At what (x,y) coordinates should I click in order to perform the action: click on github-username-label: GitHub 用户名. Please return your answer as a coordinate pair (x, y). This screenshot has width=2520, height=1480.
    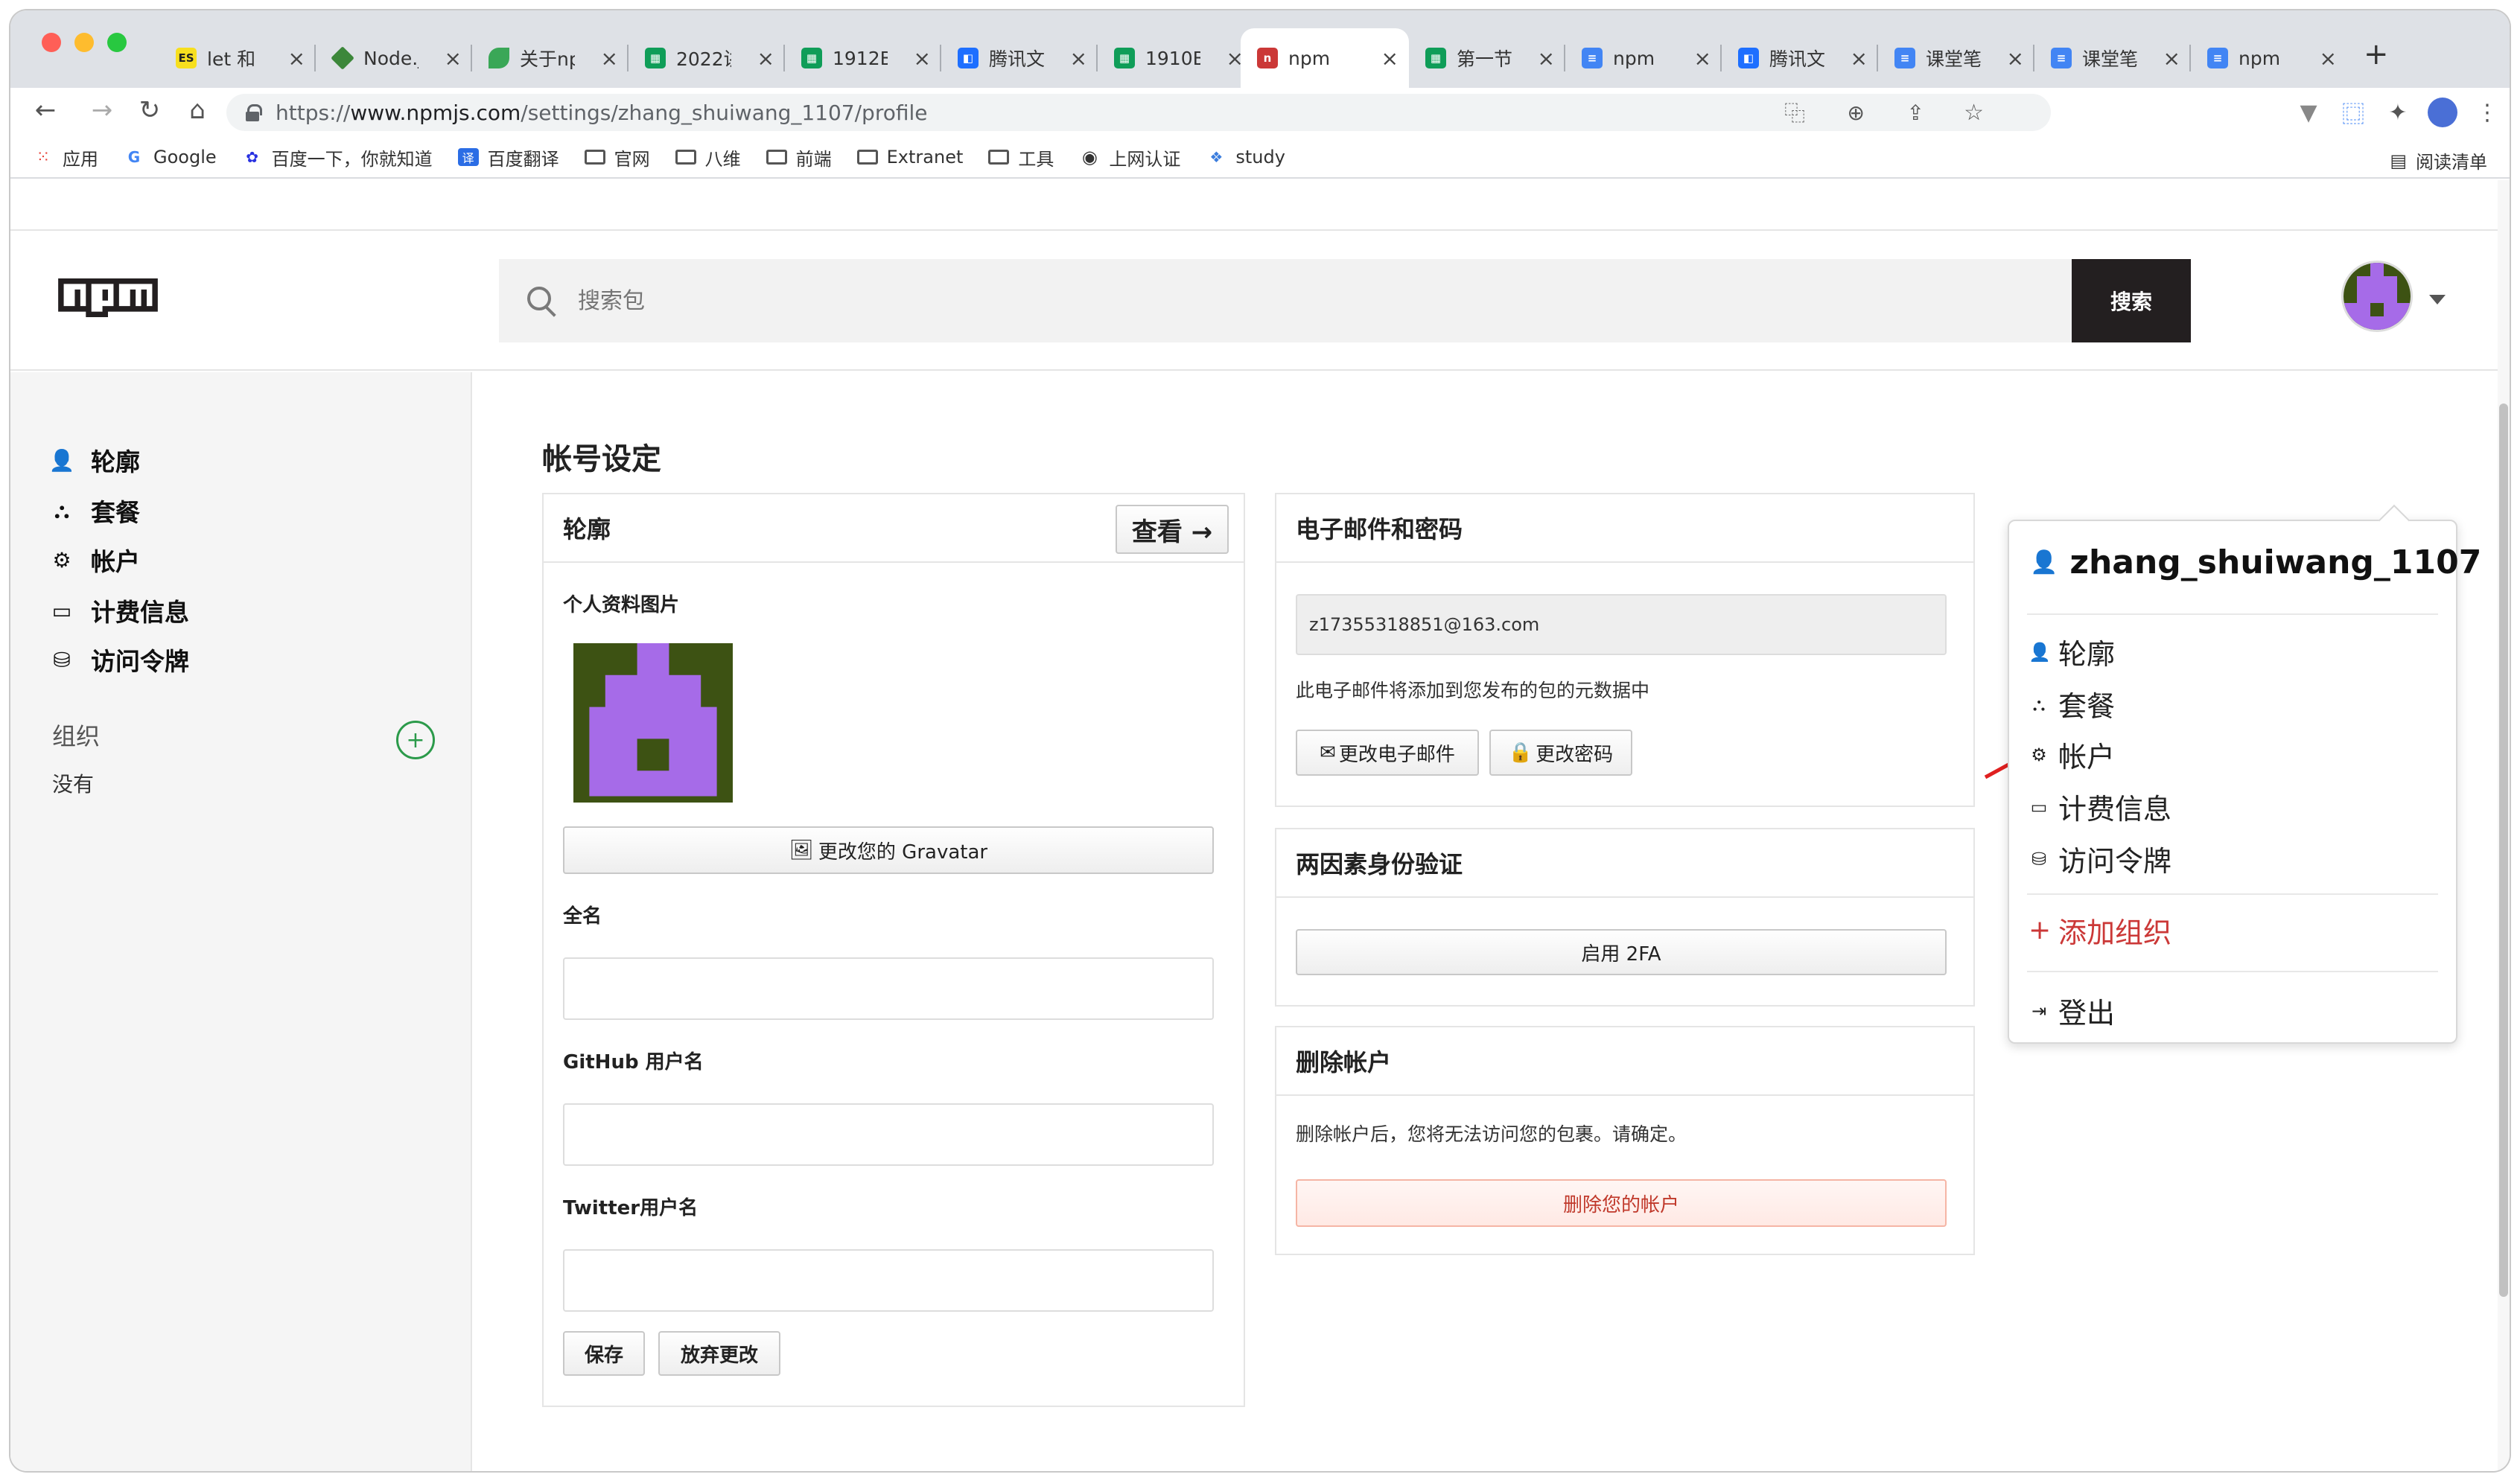
    Looking at the image, I should click on (633, 1062).